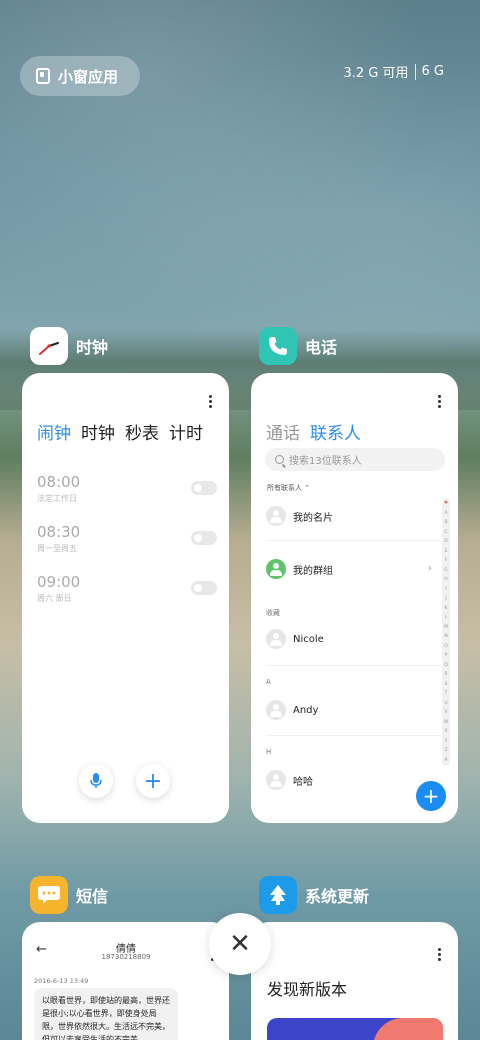  I want to click on sms-app-header: 短信, so click(69, 895).